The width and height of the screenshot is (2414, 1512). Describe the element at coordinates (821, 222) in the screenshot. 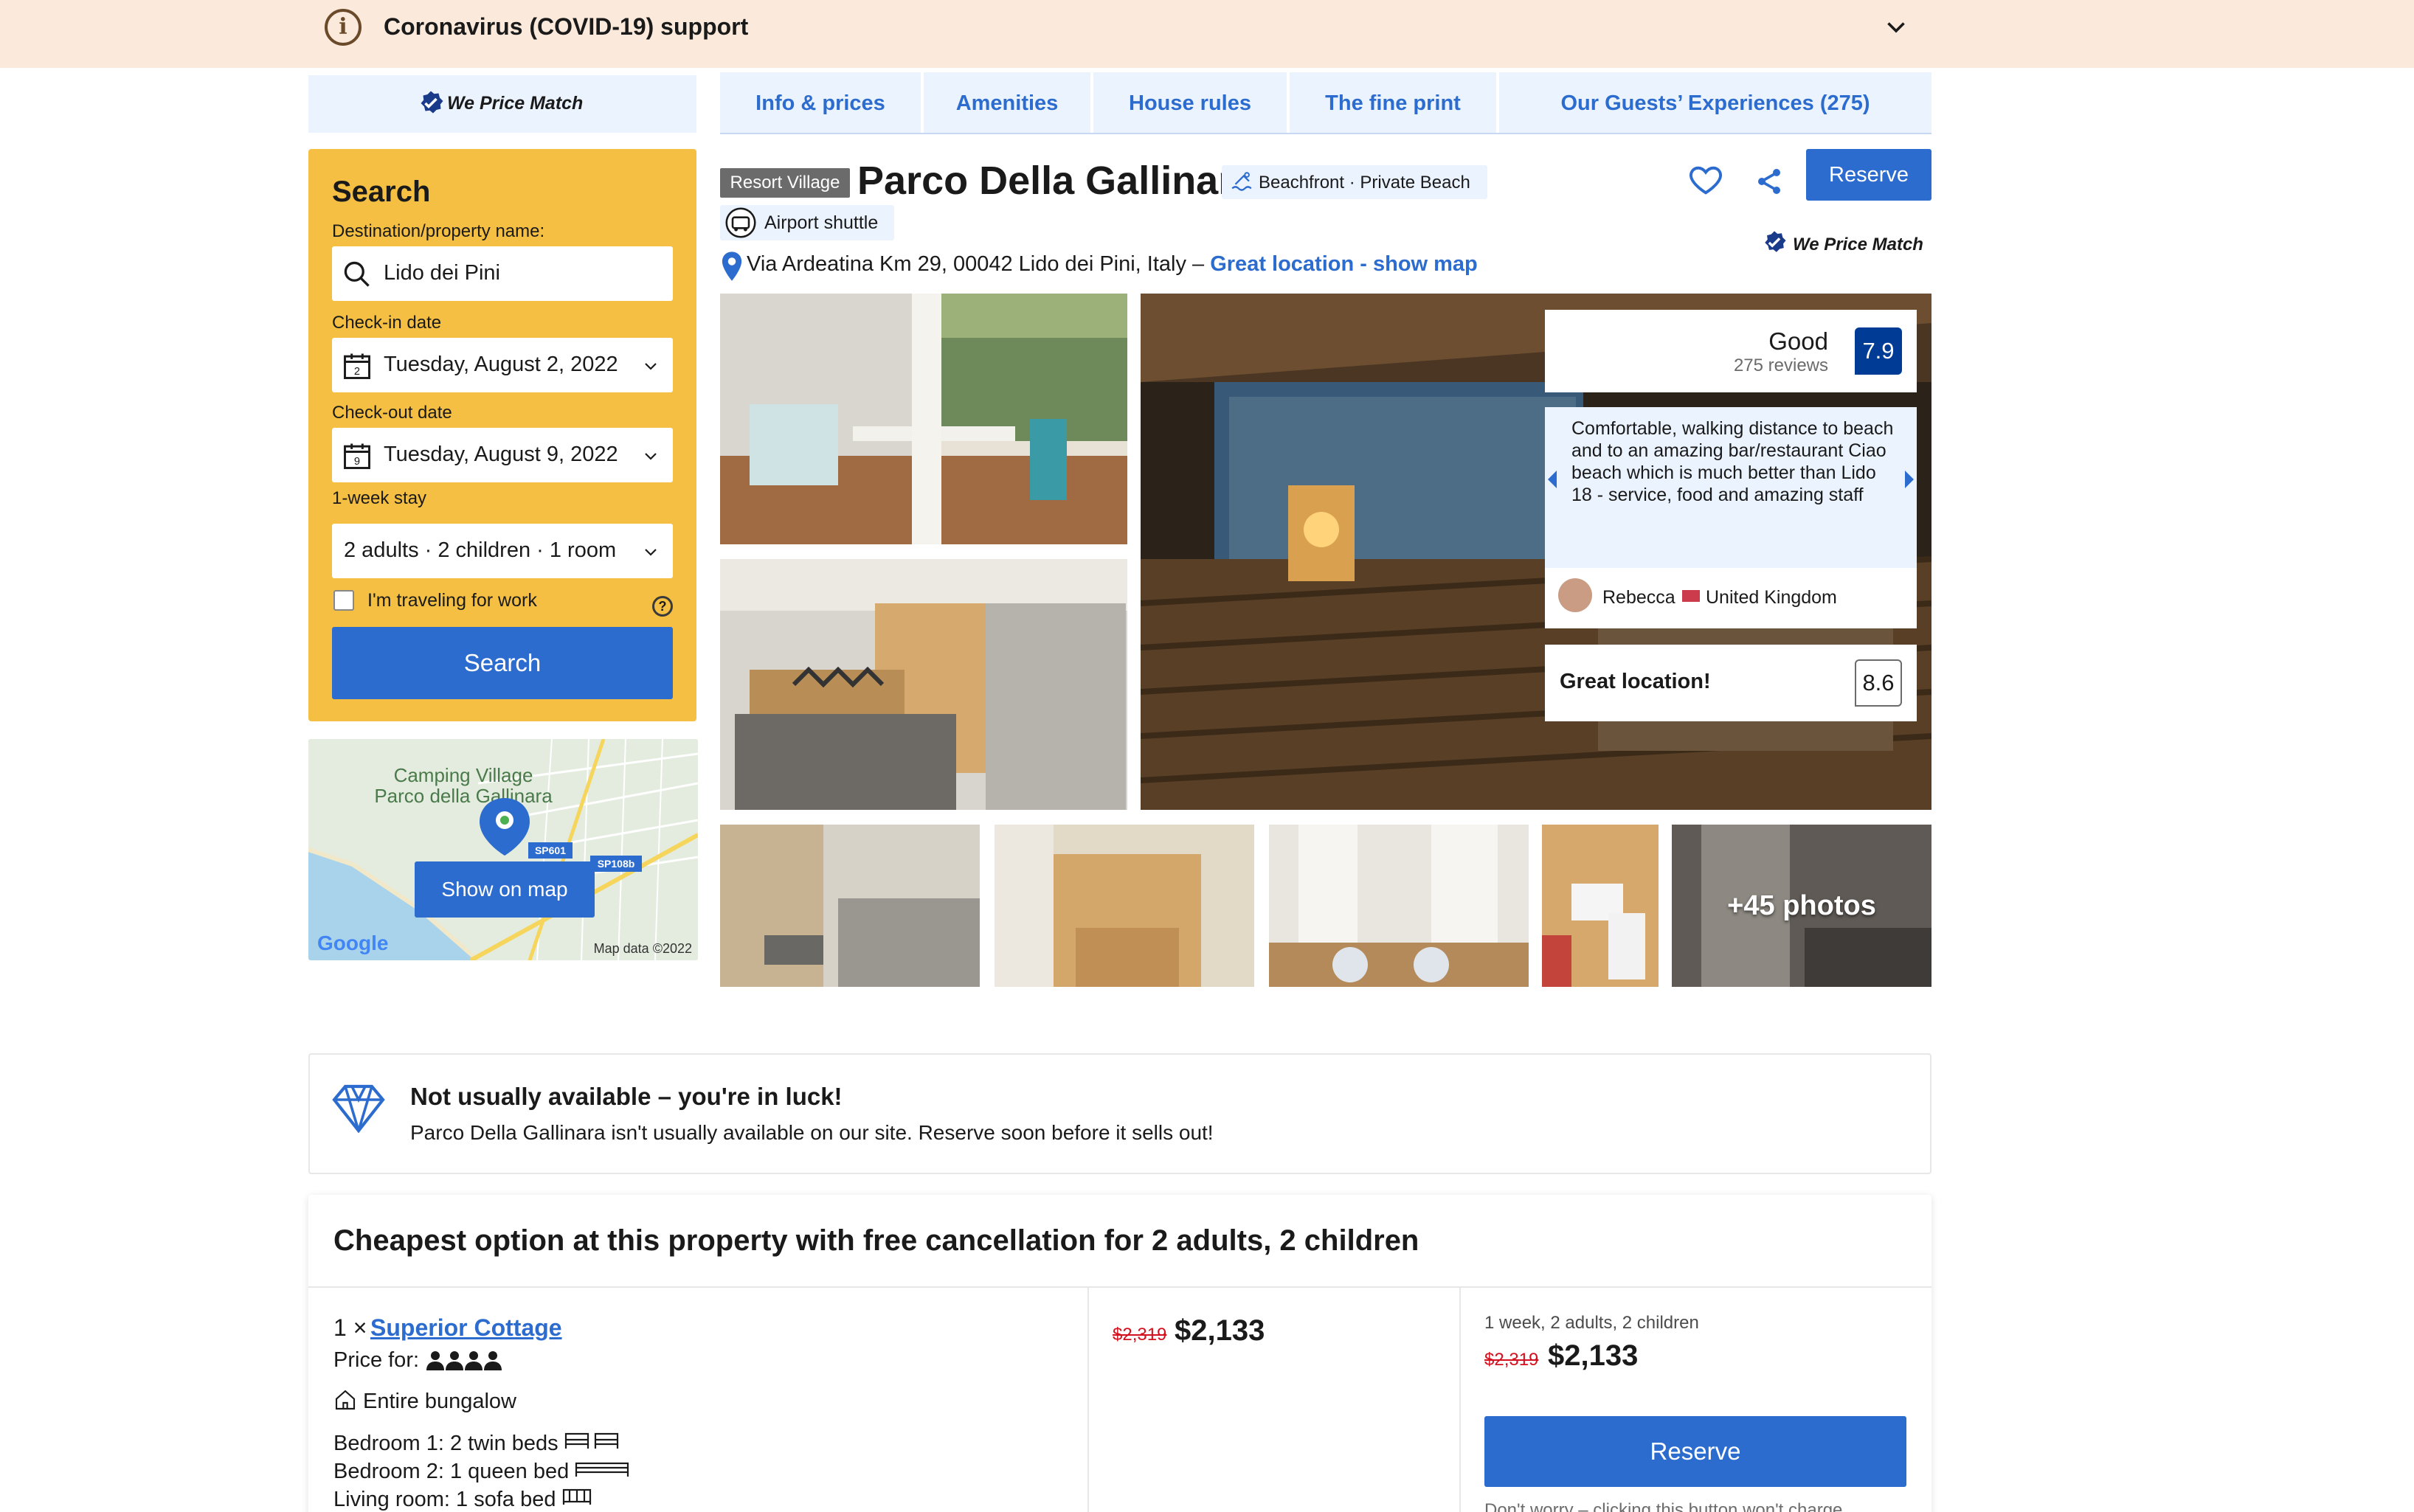

I see `airport-shuttle-label: Airport shuttle` at that location.